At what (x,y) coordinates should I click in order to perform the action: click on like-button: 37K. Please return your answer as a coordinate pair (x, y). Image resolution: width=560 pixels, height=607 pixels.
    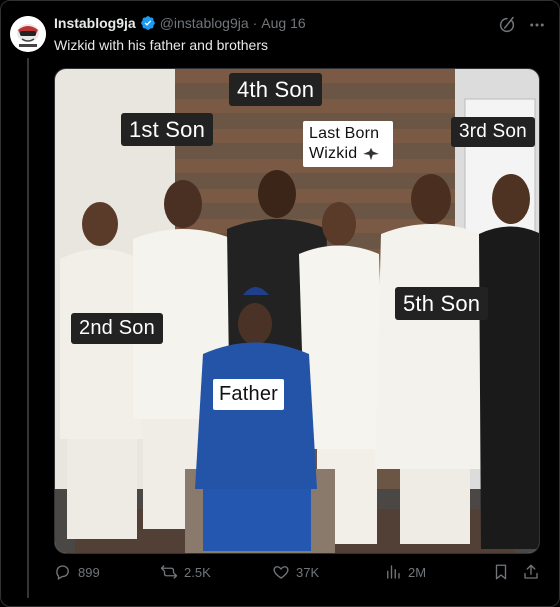
    Looking at the image, I should click on (295, 572).